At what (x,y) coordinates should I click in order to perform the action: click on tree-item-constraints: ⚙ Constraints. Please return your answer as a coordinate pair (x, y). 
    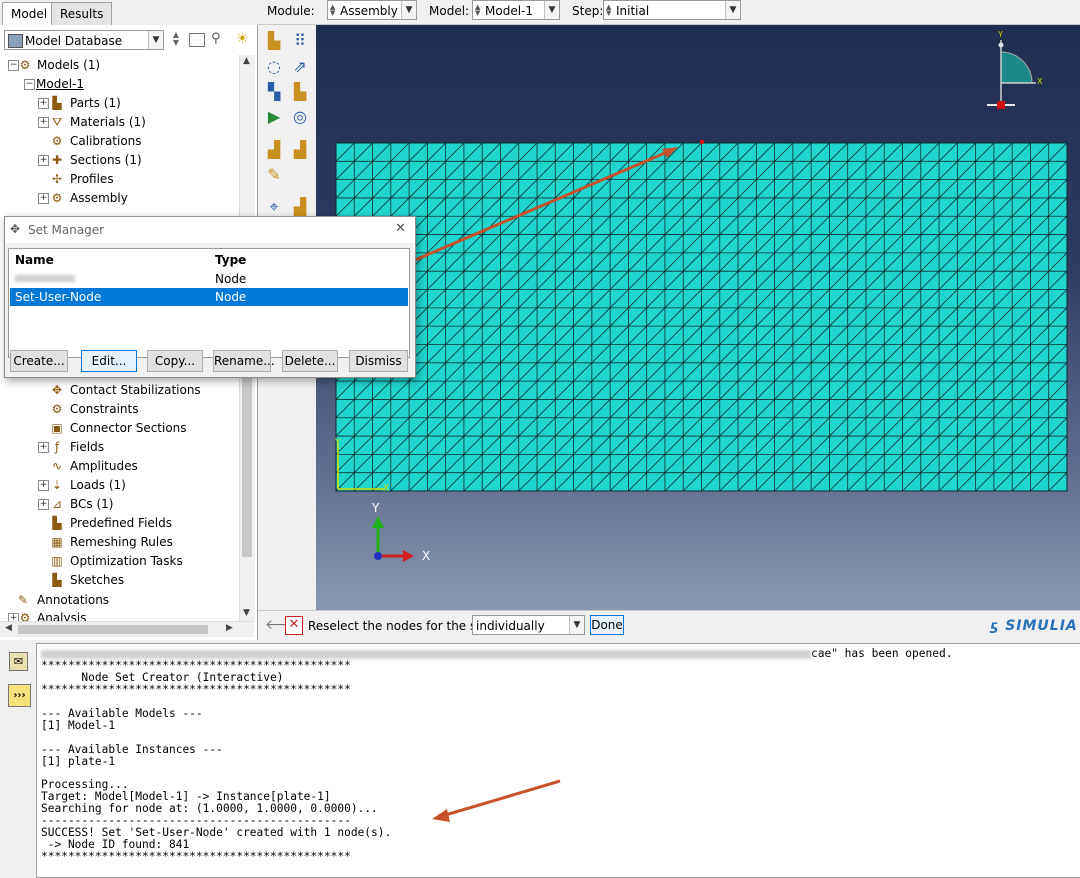
    Looking at the image, I should click on (119, 409).